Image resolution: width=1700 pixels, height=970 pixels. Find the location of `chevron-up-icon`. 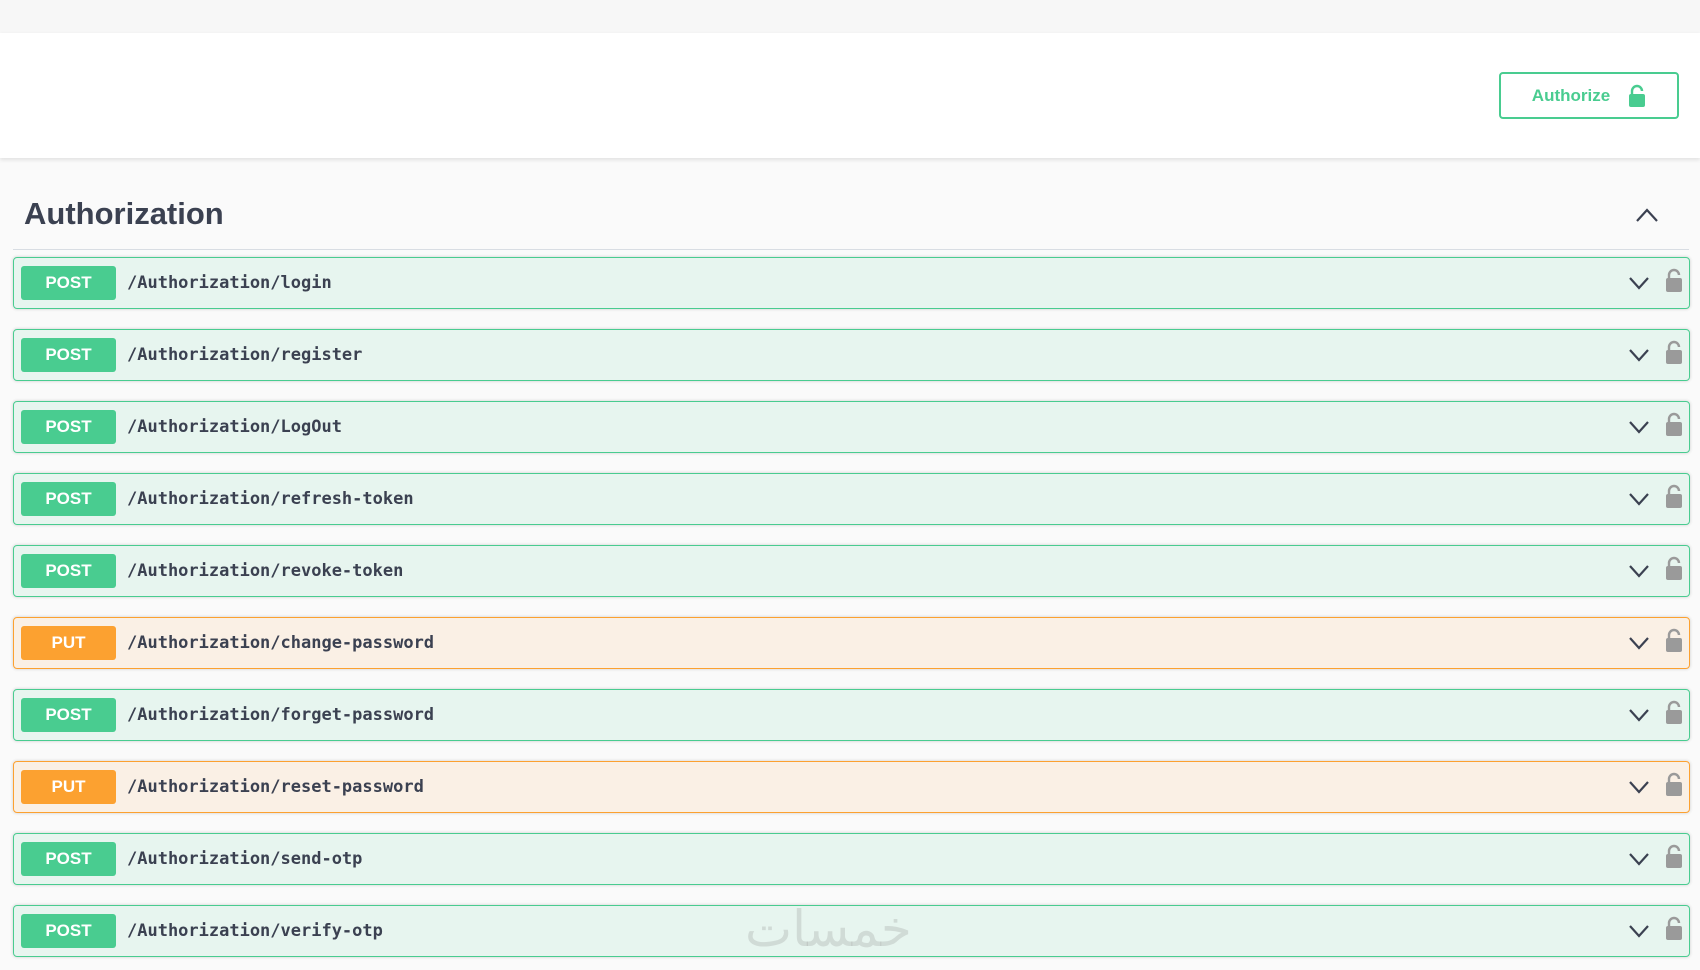

chevron-up-icon is located at coordinates (1647, 215).